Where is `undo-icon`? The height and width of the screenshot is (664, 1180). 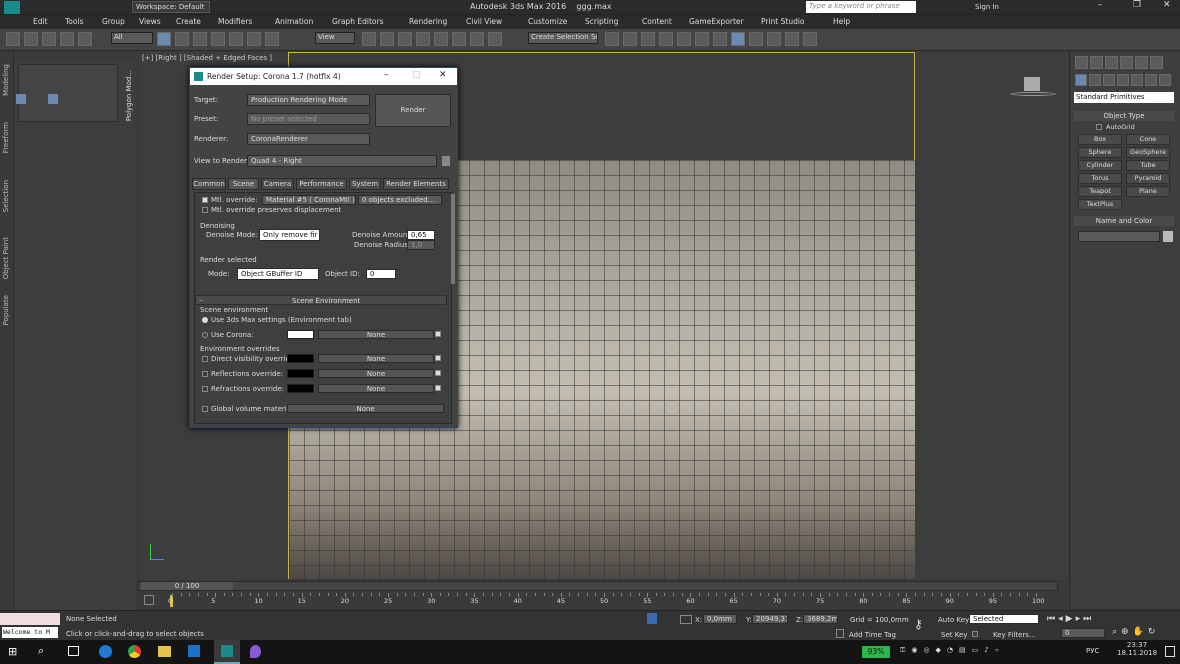
undo-icon is located at coordinates (13, 39).